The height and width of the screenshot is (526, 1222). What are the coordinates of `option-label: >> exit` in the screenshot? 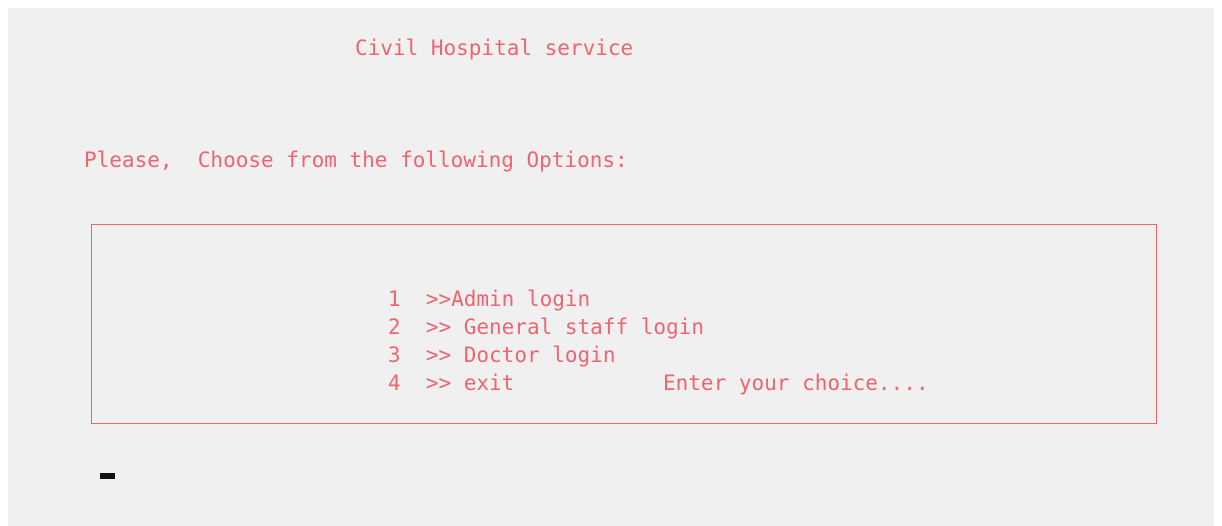 It's located at (470, 383).